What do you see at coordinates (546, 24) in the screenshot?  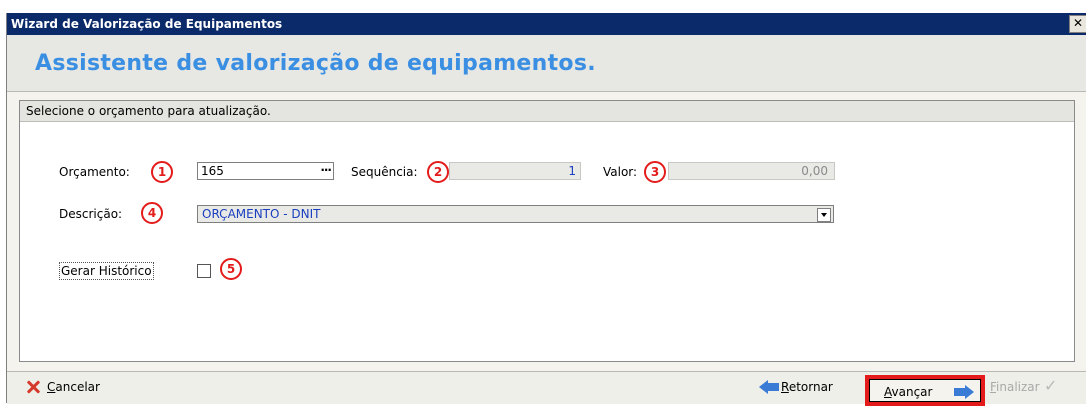 I see `title-bar: Wizard de Valorização de Equipamentos ✕` at bounding box center [546, 24].